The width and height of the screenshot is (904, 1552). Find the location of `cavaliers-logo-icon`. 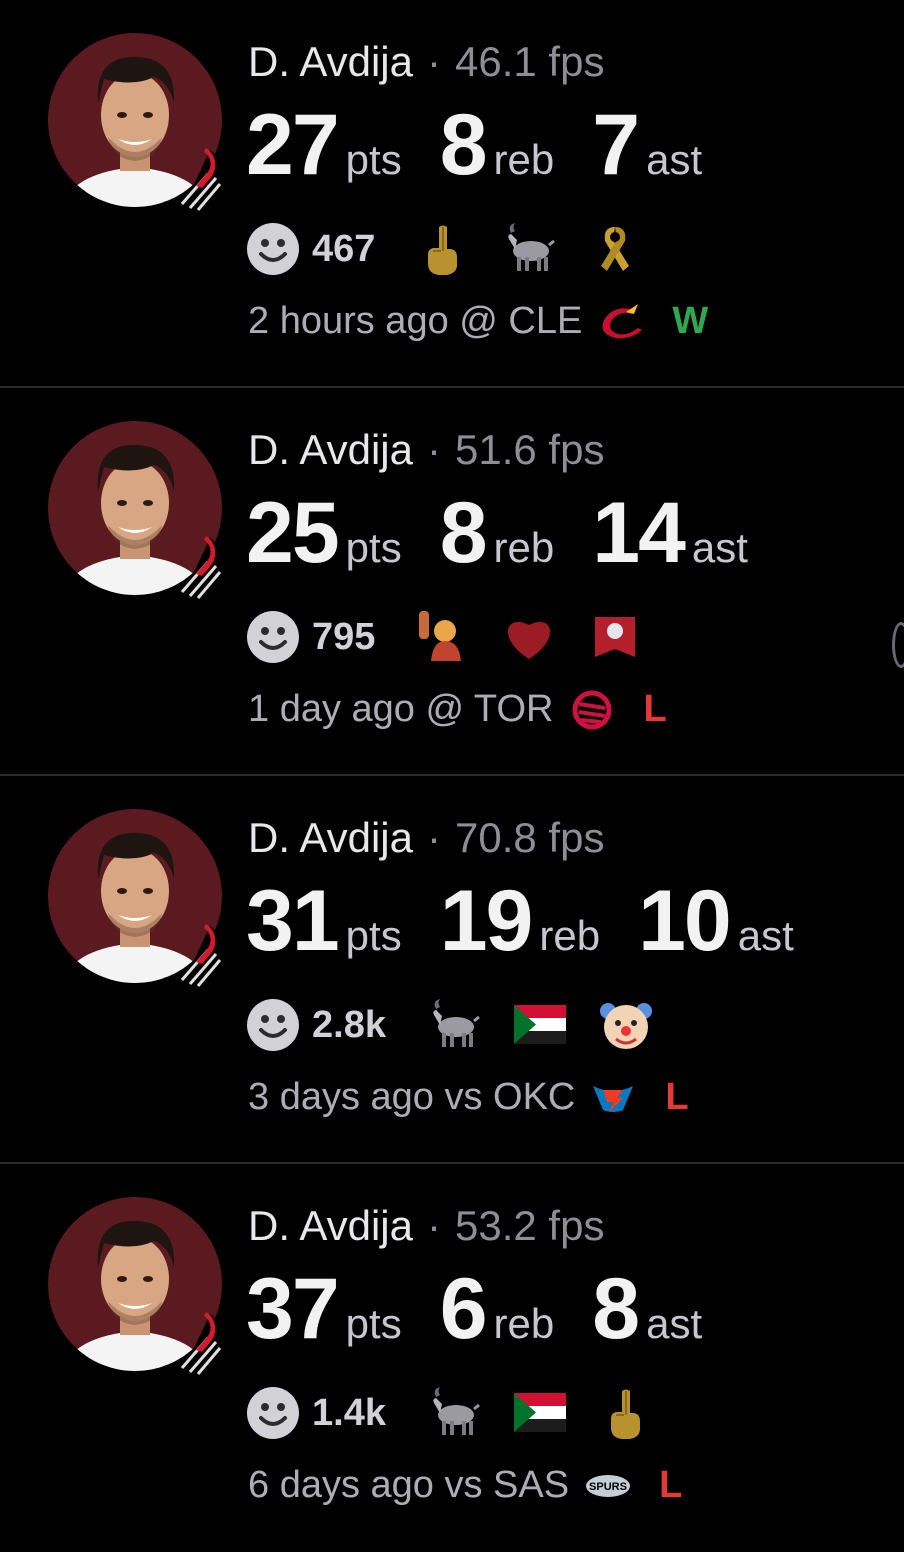

cavaliers-logo-icon is located at coordinates (621, 322).